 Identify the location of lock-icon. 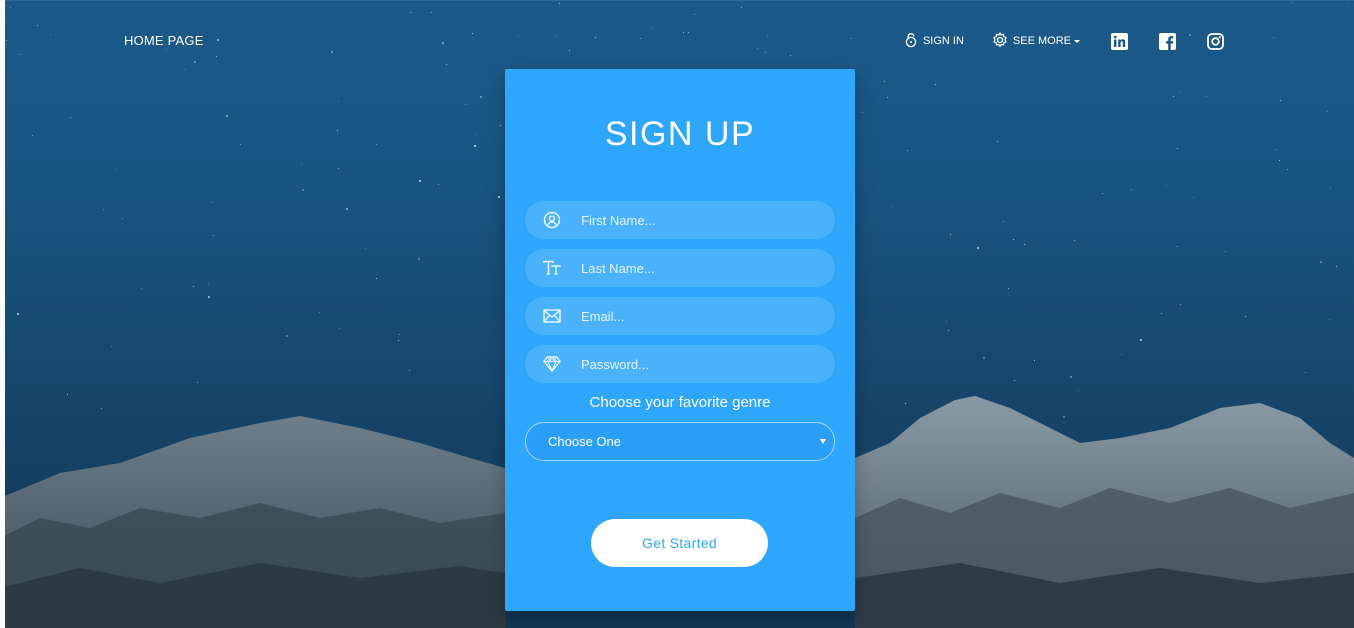
(913, 41).